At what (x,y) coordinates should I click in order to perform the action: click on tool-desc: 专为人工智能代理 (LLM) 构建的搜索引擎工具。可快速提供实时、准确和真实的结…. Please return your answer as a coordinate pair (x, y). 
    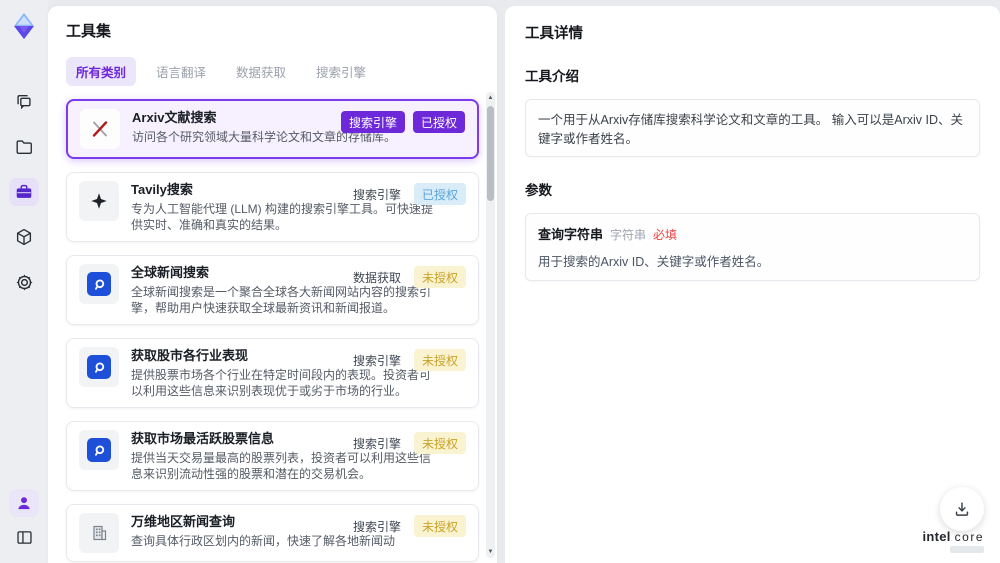
    Looking at the image, I should click on (282, 217).